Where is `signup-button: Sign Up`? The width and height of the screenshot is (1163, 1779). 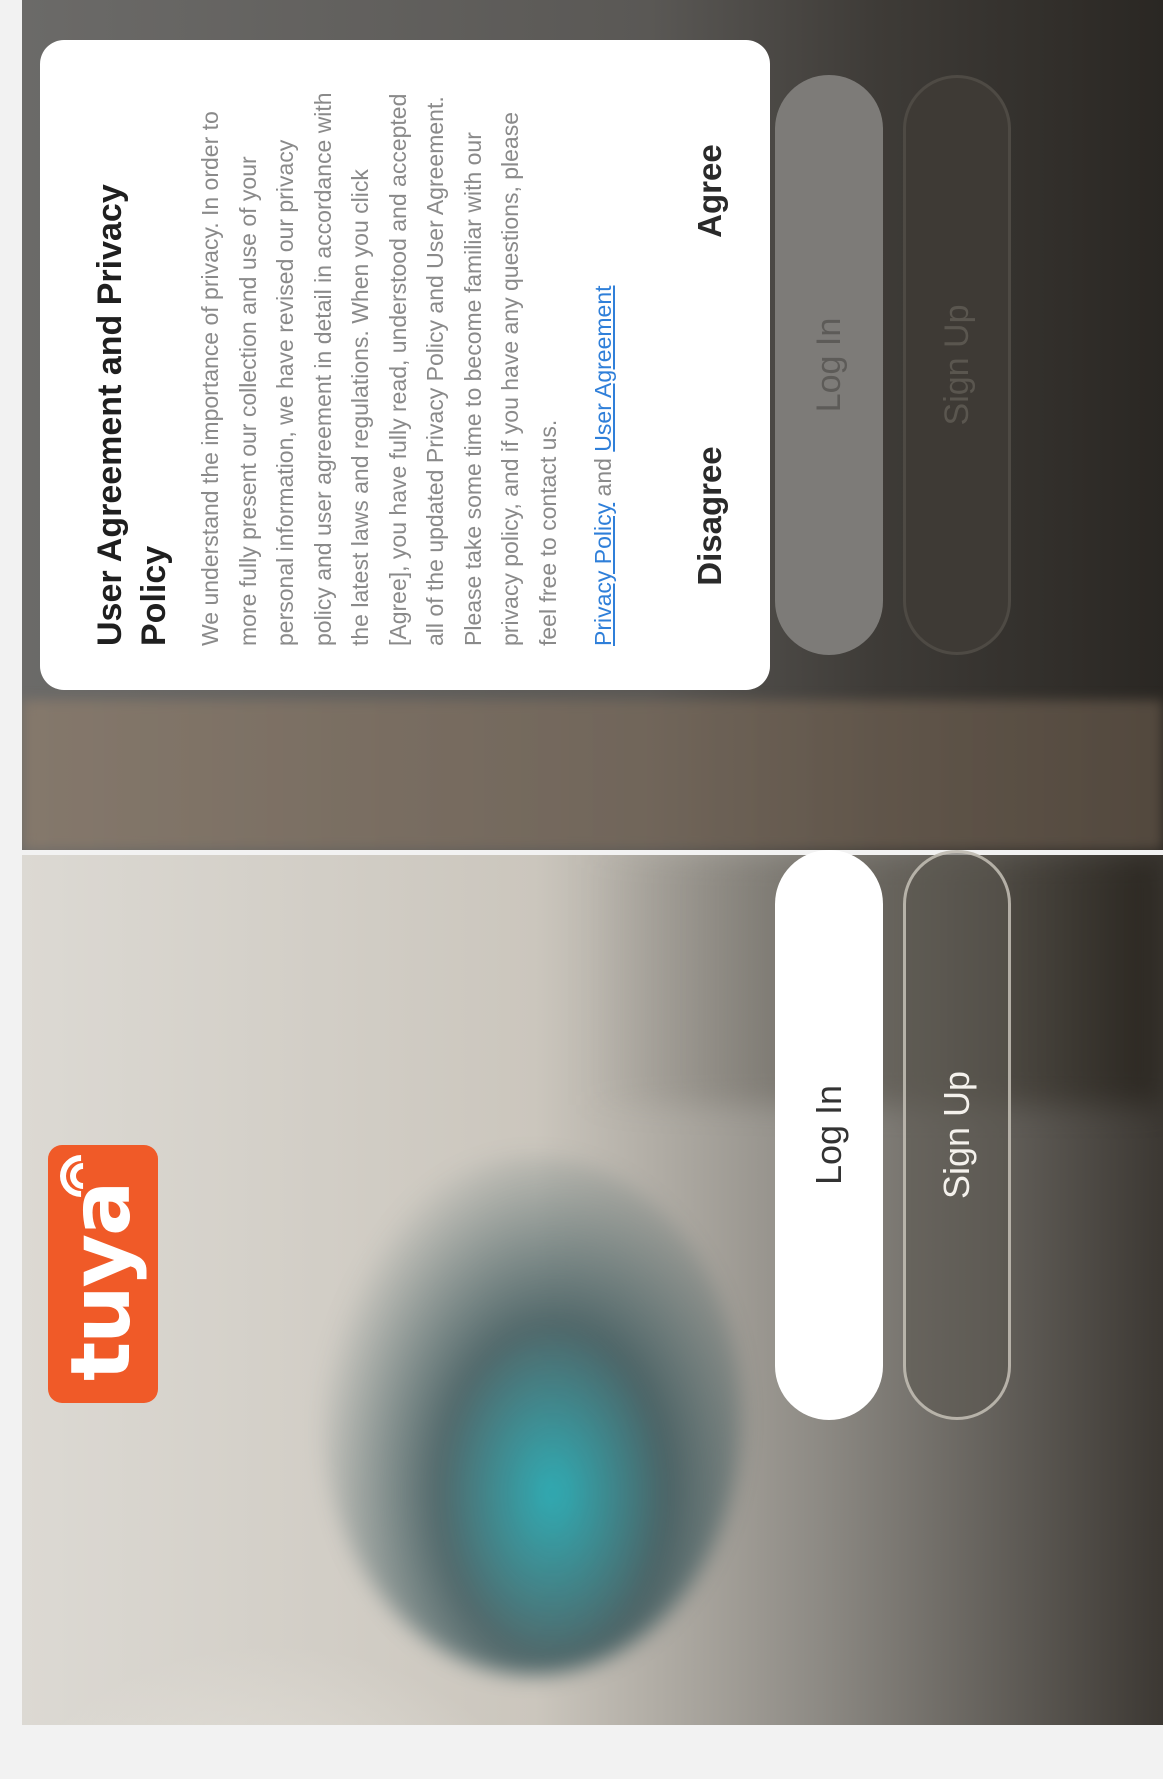
signup-button: Sign Up is located at coordinates (957, 1135).